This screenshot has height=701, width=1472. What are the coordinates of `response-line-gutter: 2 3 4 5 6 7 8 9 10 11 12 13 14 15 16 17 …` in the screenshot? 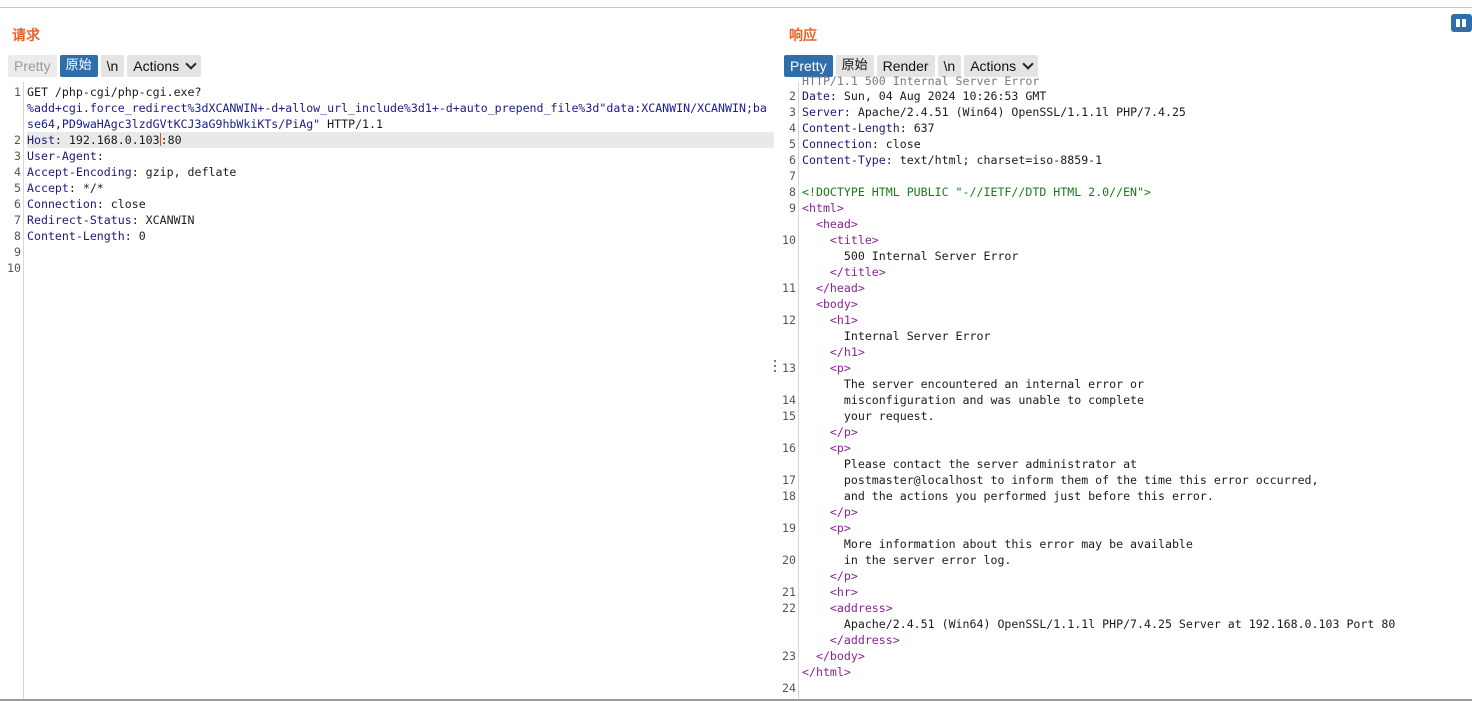 It's located at (790, 391).